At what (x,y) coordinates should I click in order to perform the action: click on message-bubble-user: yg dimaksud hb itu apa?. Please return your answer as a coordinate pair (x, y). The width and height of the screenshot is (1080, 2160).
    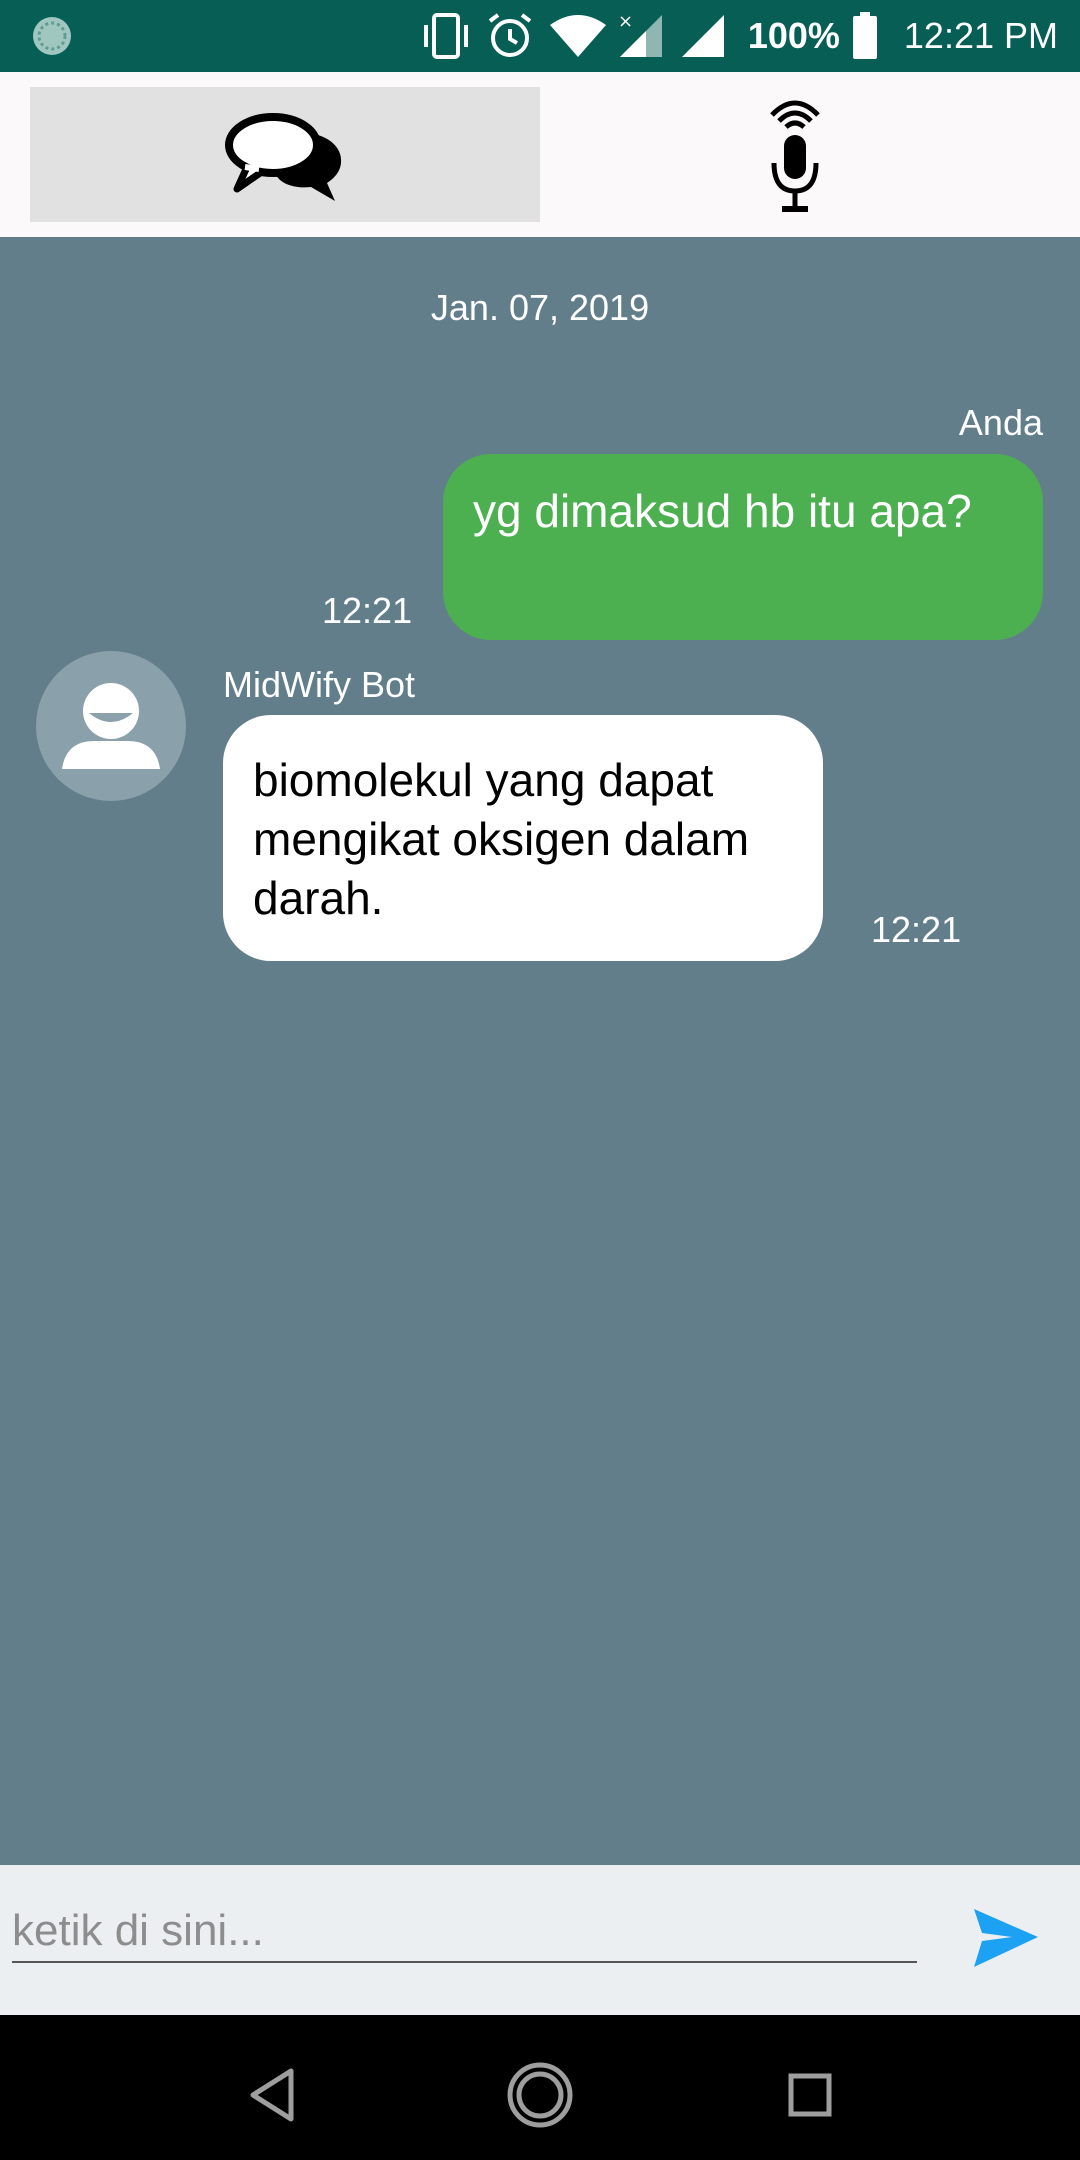
    Looking at the image, I should click on (743, 547).